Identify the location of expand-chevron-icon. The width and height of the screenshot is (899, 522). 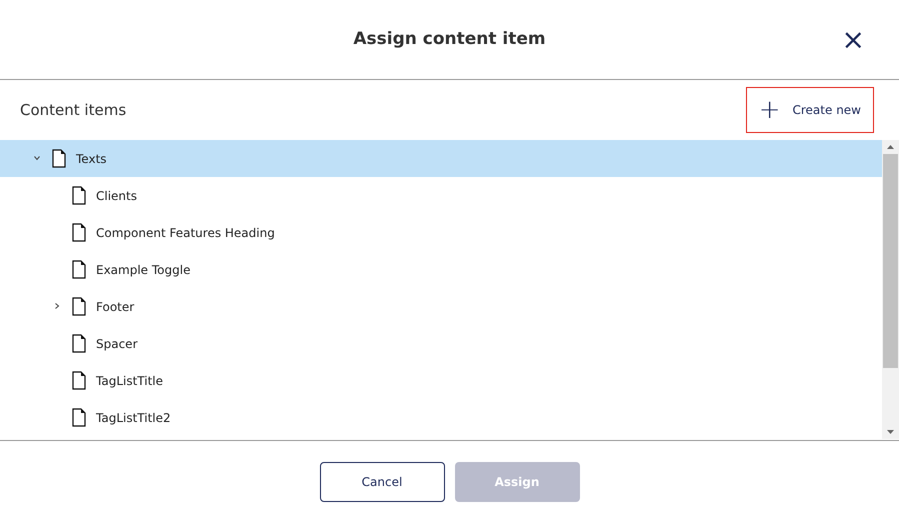
(57, 306).